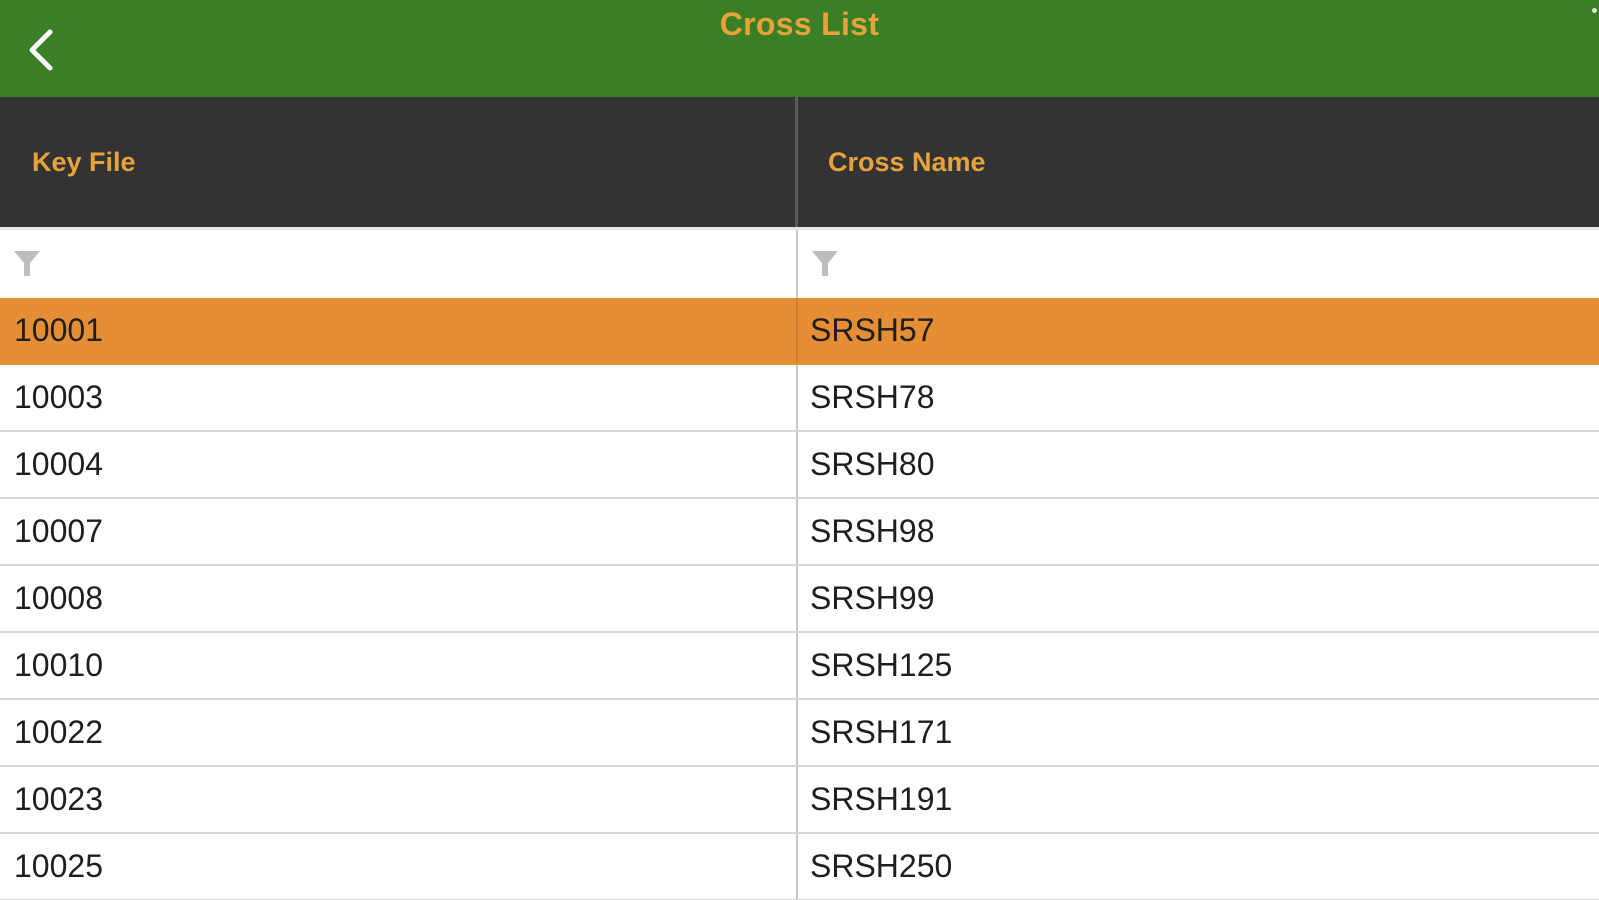 The width and height of the screenshot is (1599, 900). Describe the element at coordinates (1594, 10) in the screenshot. I see `status-dot` at that location.